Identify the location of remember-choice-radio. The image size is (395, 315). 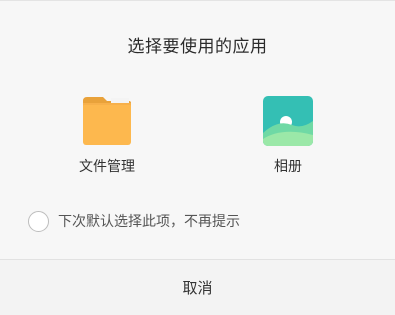
(38, 221).